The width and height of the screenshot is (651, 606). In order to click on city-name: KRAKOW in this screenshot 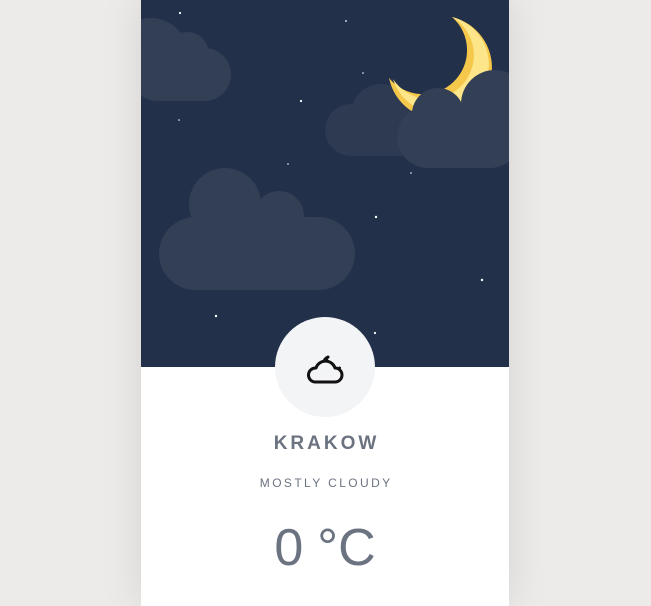, I will do `click(326, 443)`.